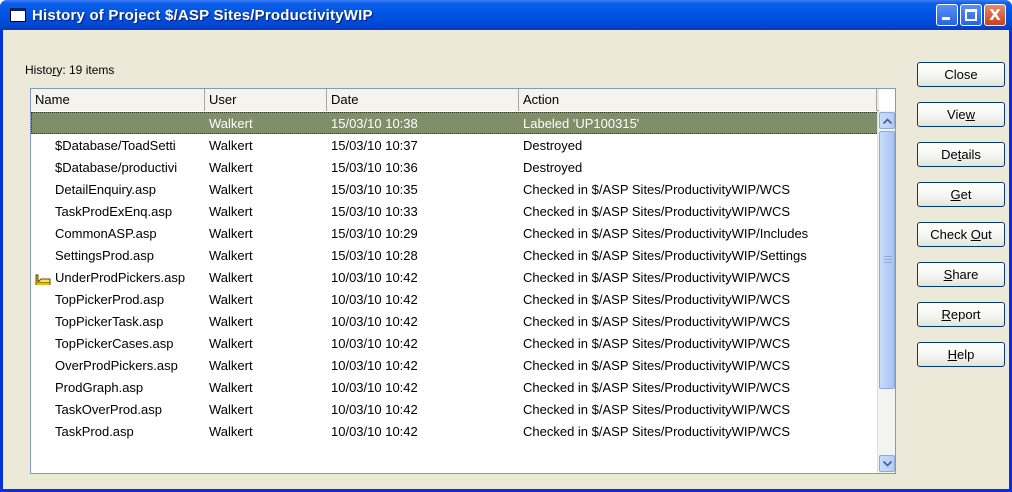 Image resolution: width=1012 pixels, height=492 pixels. Describe the element at coordinates (995, 15) in the screenshot. I see `close-icon: X` at that location.